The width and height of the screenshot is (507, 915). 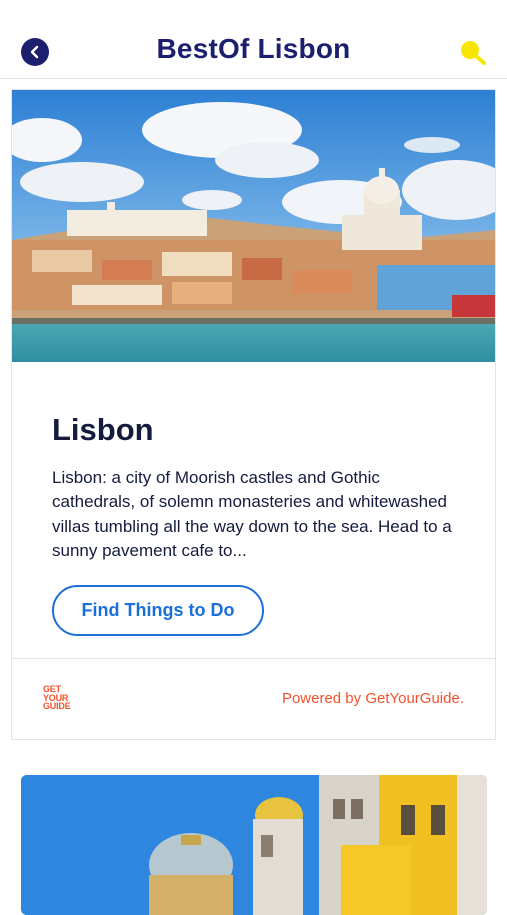 What do you see at coordinates (57, 706) in the screenshot?
I see `logo-line: GUIDE` at bounding box center [57, 706].